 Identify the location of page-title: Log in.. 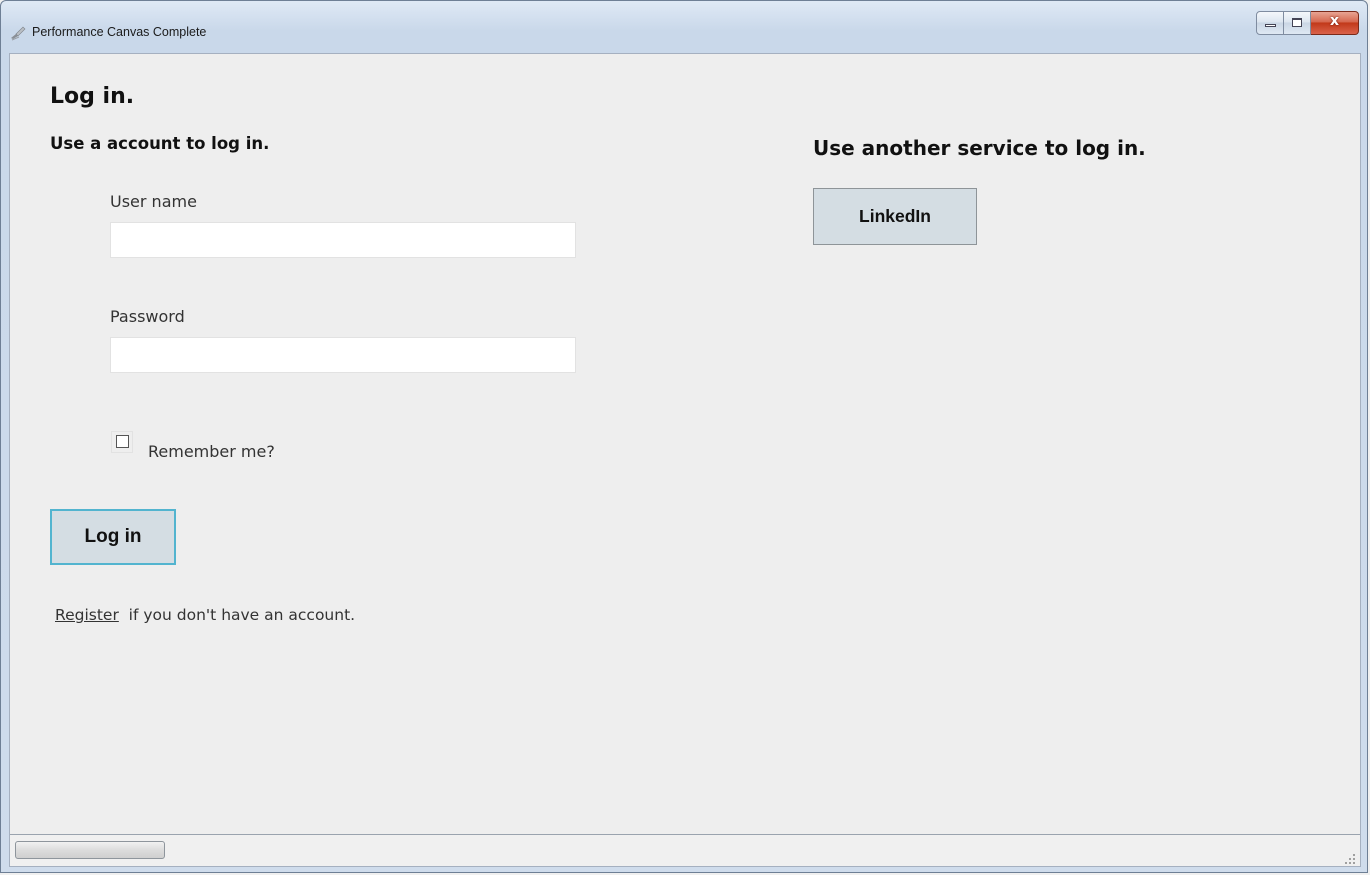
(92, 96).